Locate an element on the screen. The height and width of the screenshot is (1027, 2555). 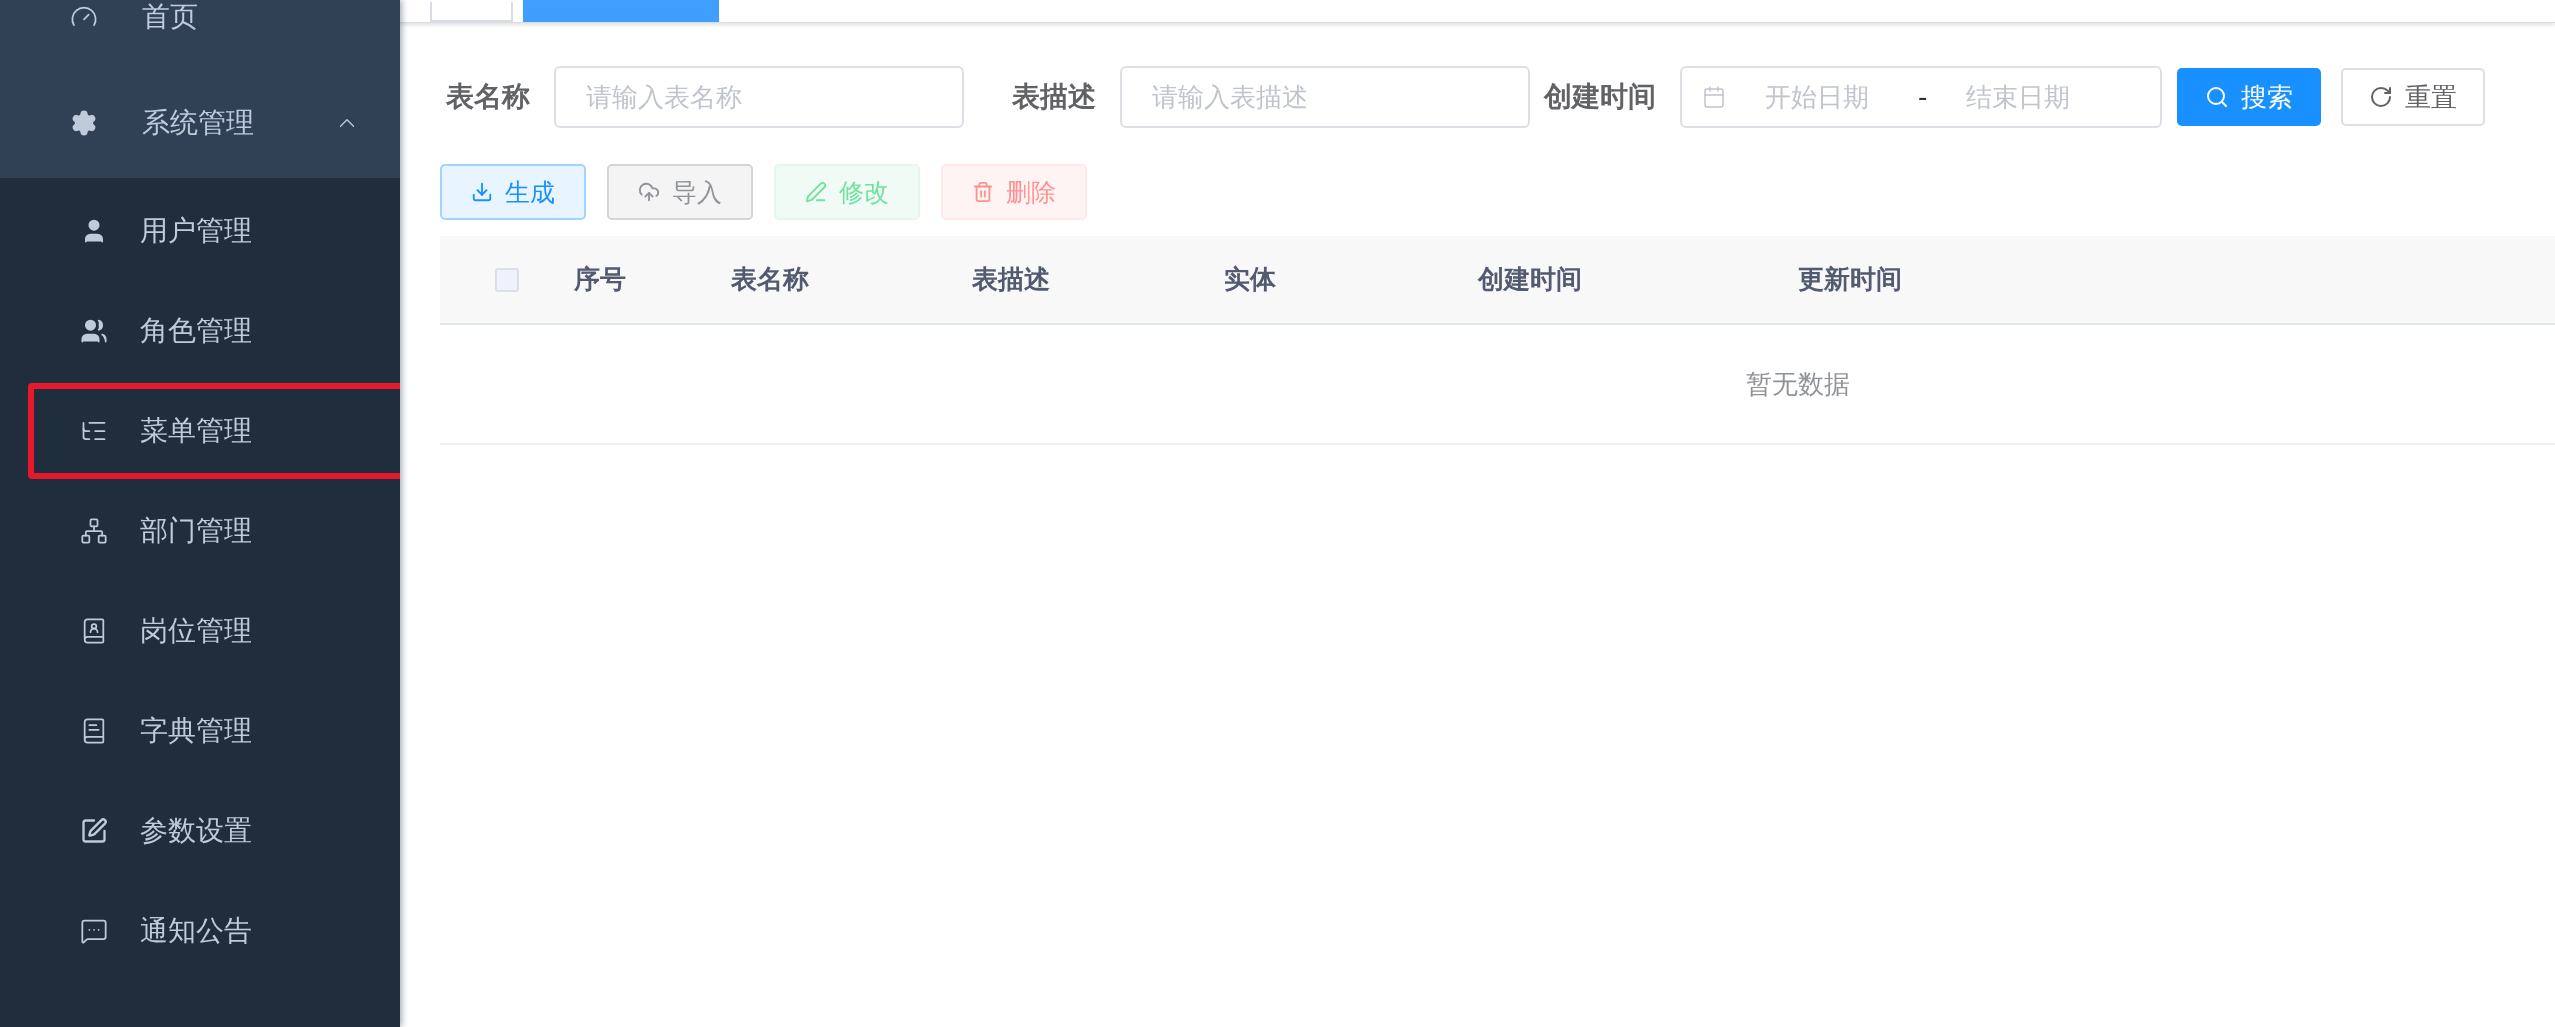
column-header: 序号 is located at coordinates (600, 279).